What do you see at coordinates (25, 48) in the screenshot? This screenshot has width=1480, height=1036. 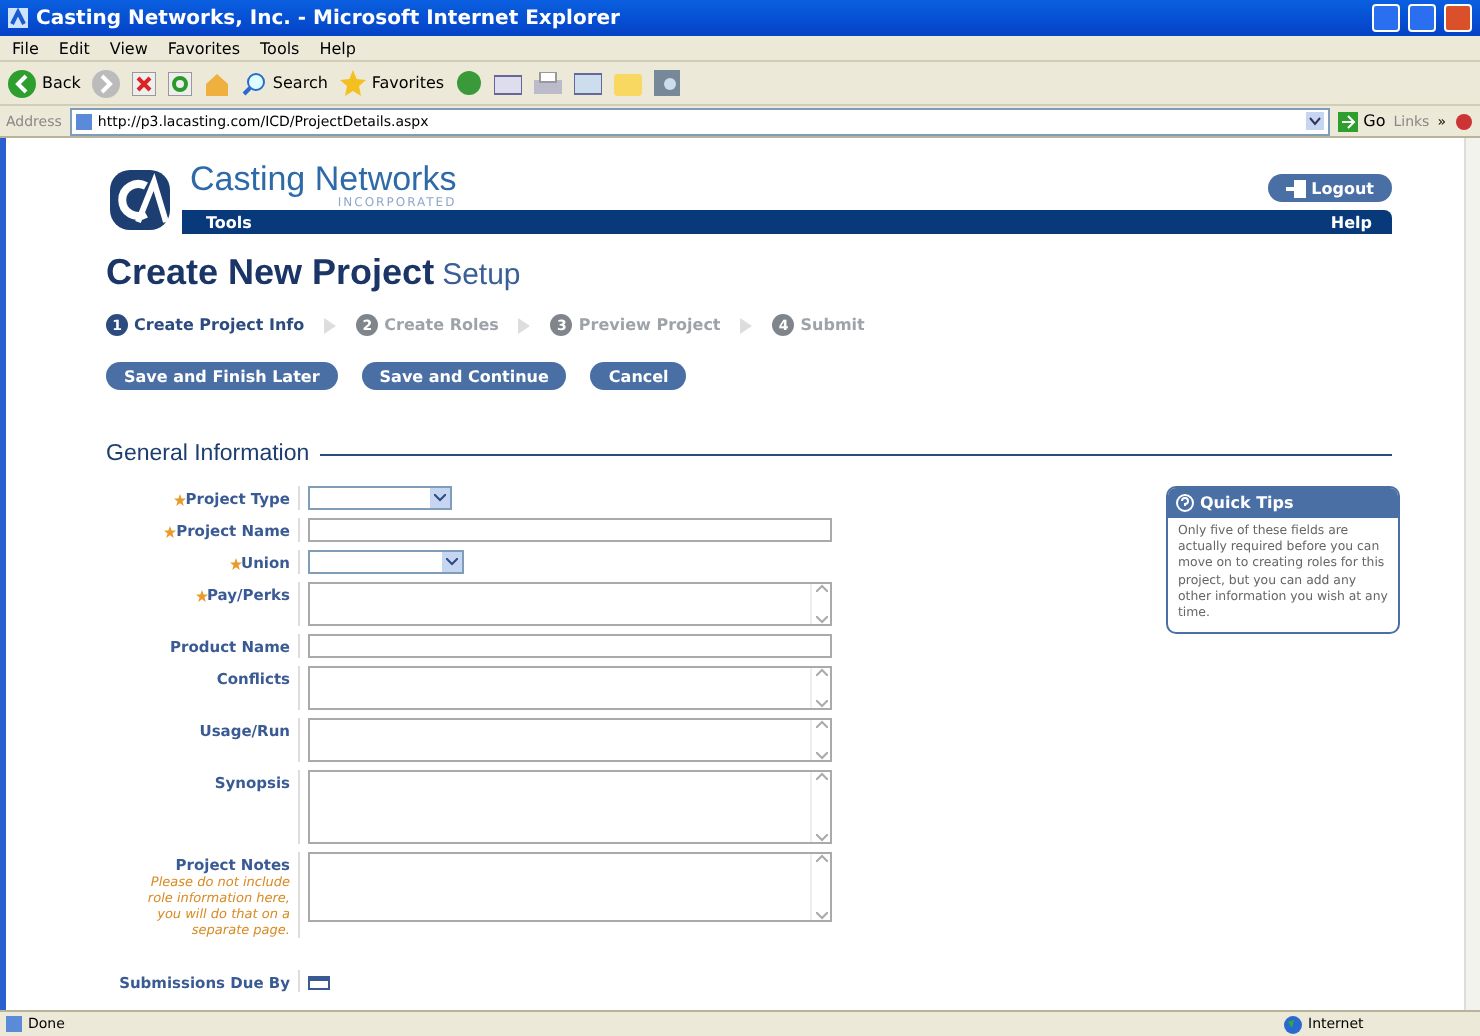 I see `menu-item: File` at bounding box center [25, 48].